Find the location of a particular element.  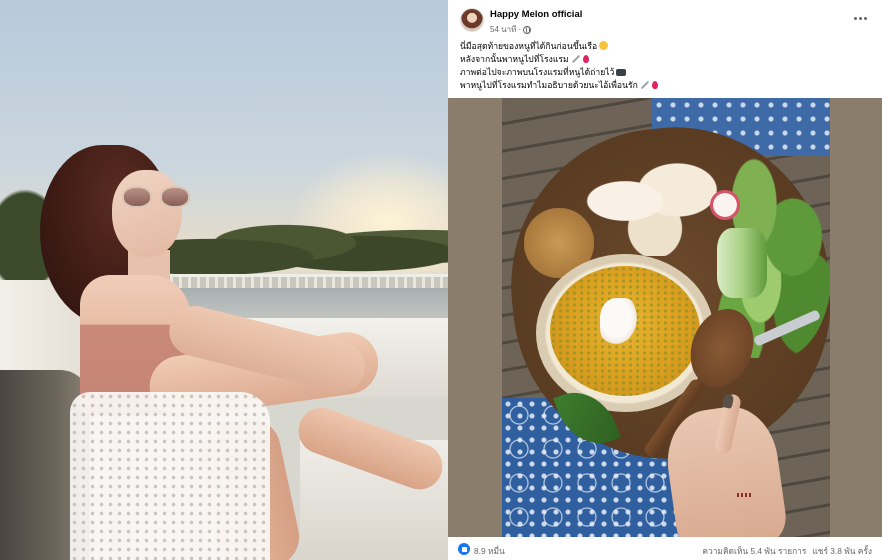

caption-line-1: นี่มือสุดท้ายของหนูที่ได้กินก่อนขึ้นเรือ is located at coordinates (665, 46).